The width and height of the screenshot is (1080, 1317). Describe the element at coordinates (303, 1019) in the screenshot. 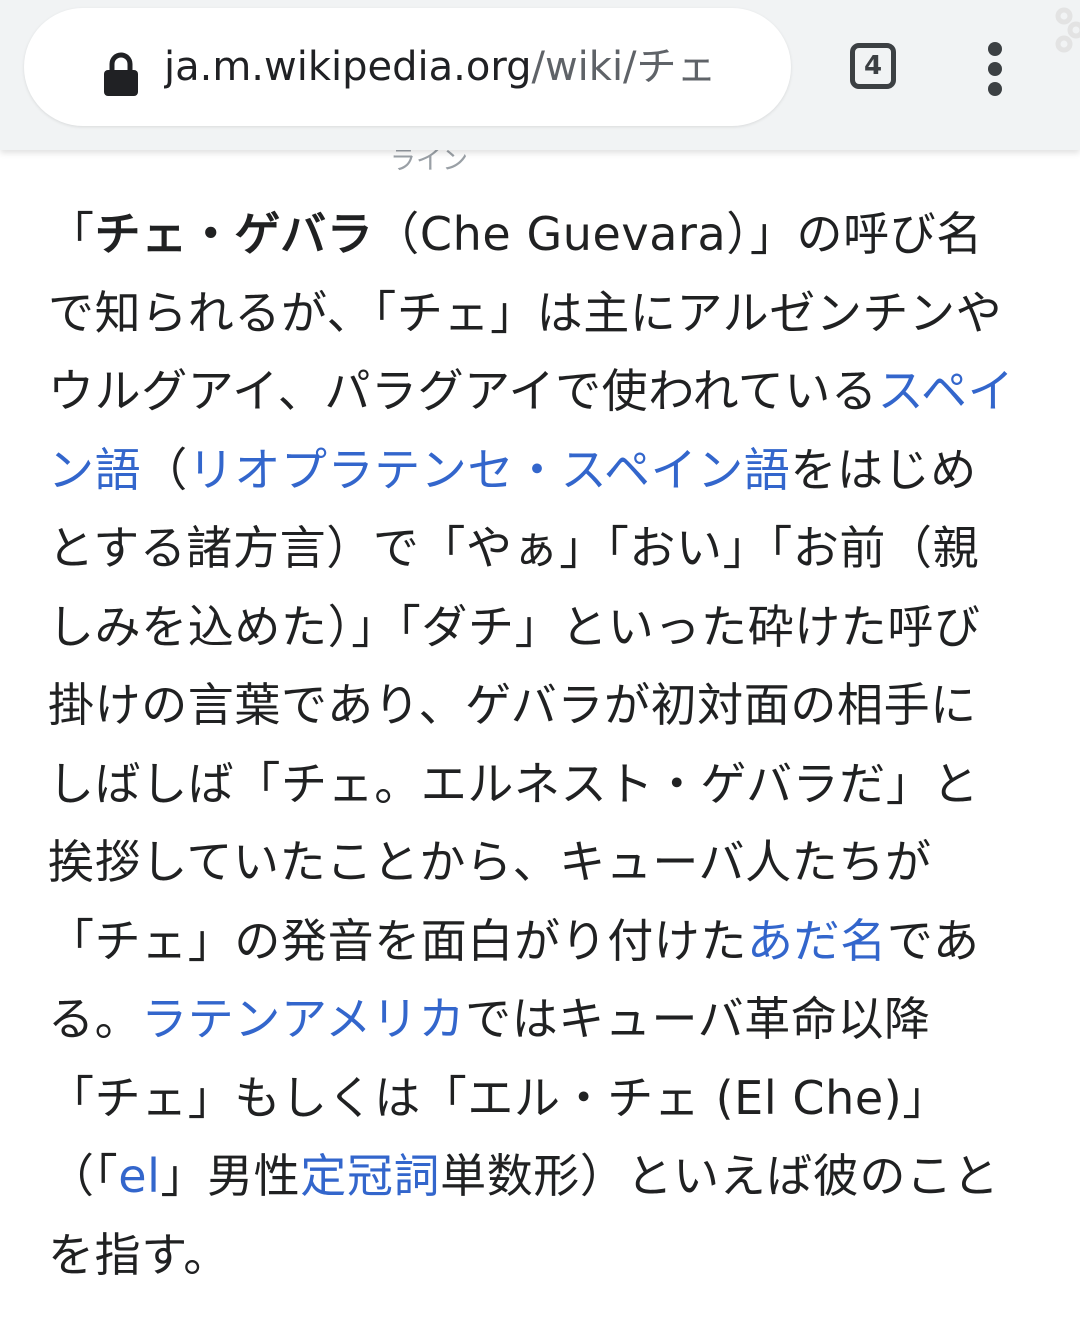

I see `article-link: ラテンアメリカ` at that location.